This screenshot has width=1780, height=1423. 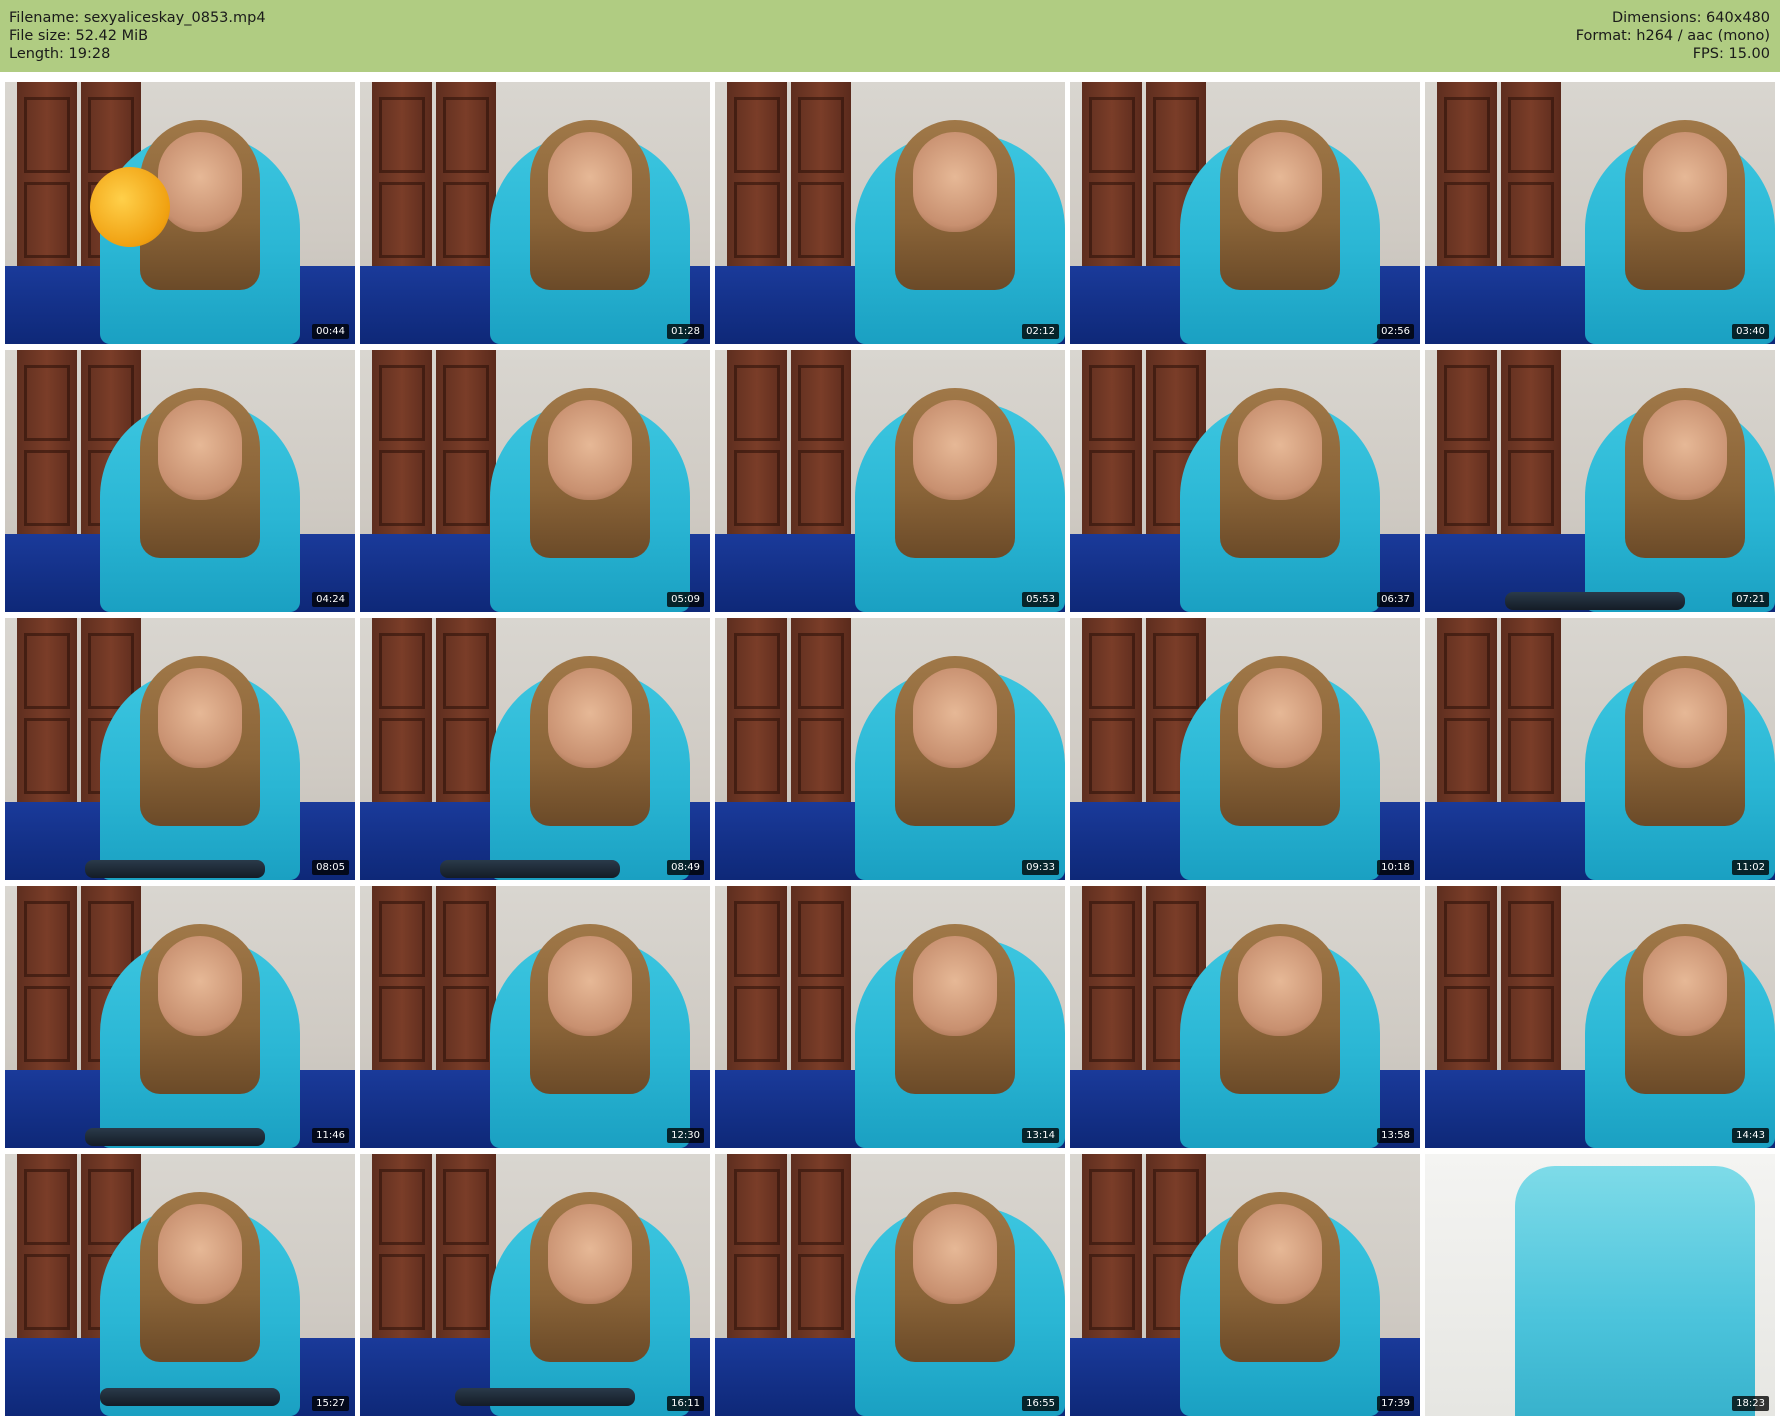 I want to click on video-thumbnail: 14:43, so click(x=1600, y=1017).